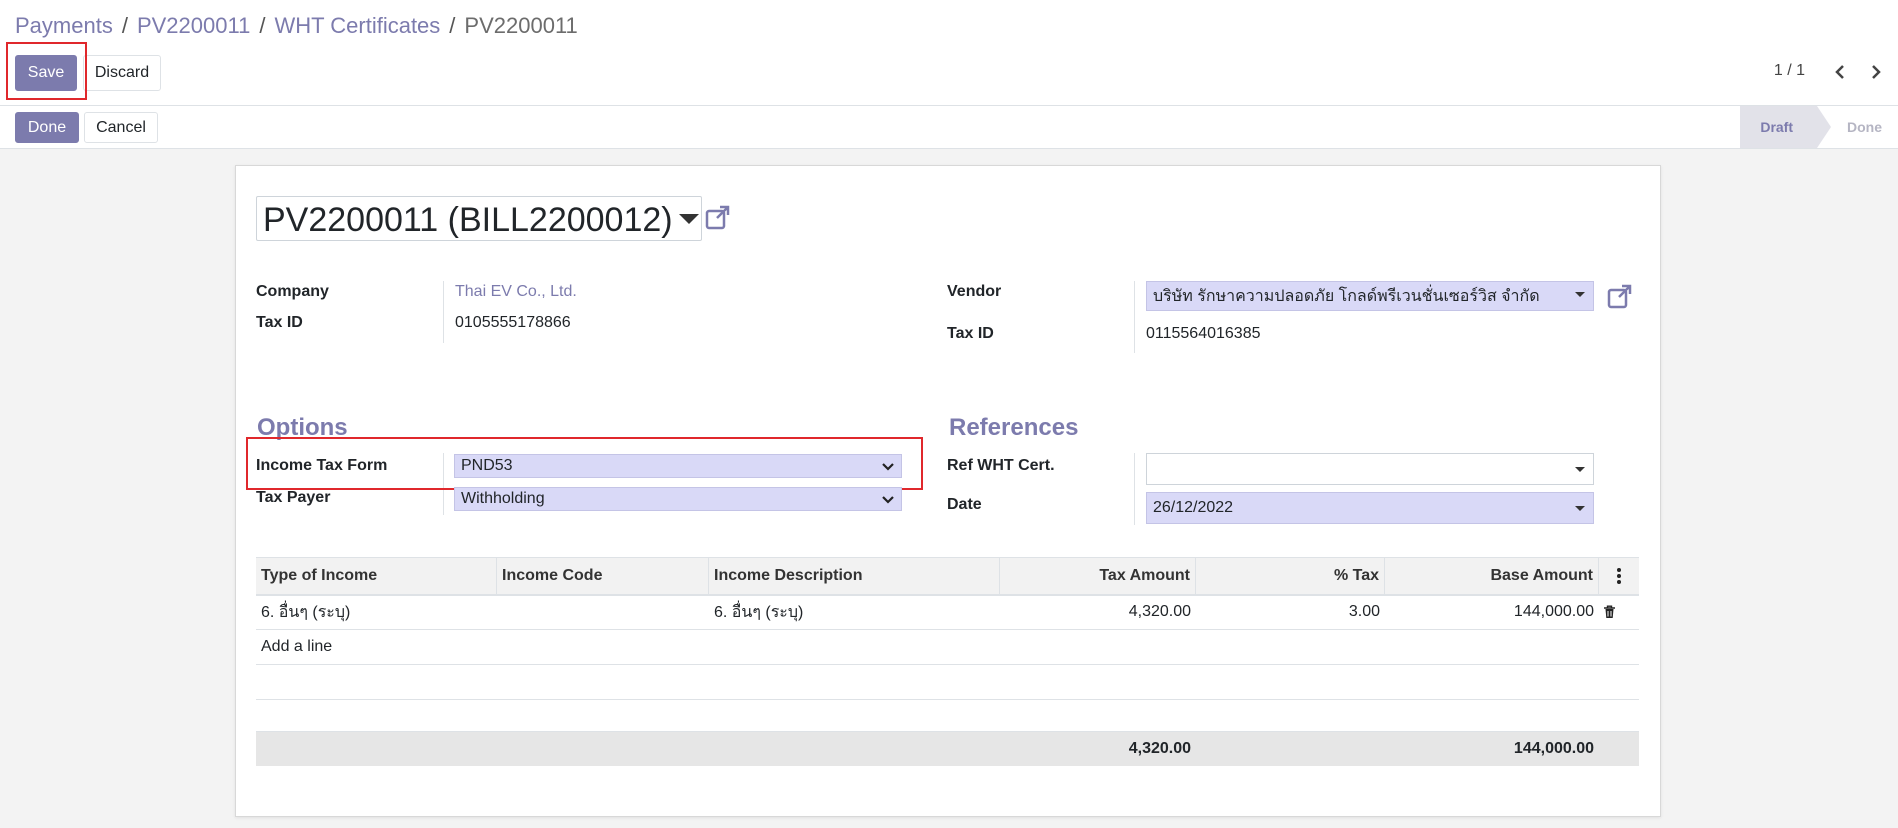 The image size is (1898, 828). I want to click on chevron-right-icon, so click(1876, 72).